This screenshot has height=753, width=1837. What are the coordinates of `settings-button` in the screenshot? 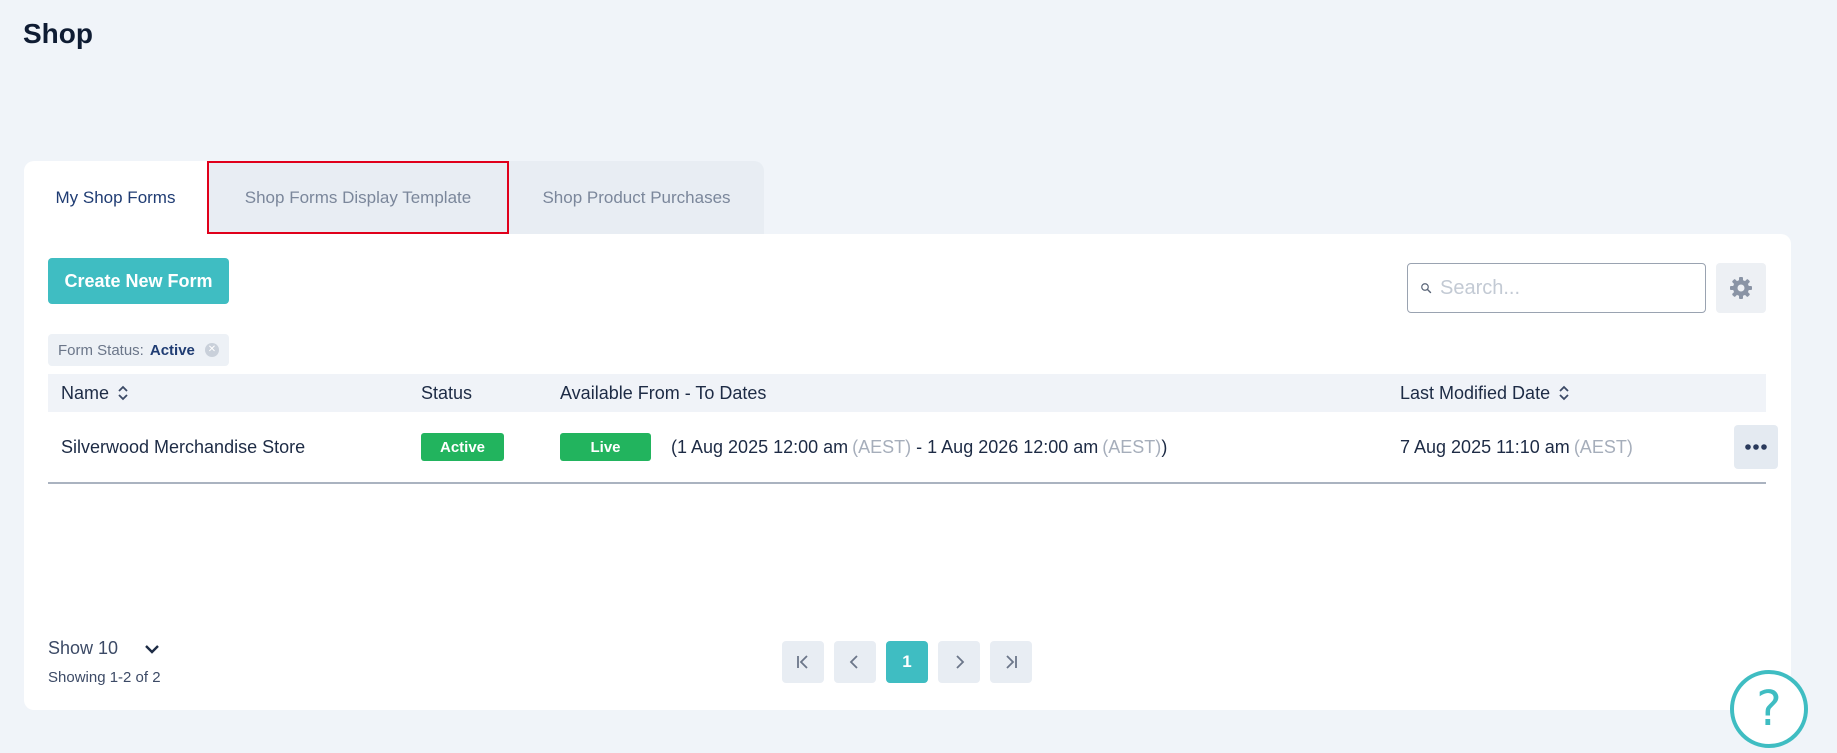 It's located at (1741, 288).